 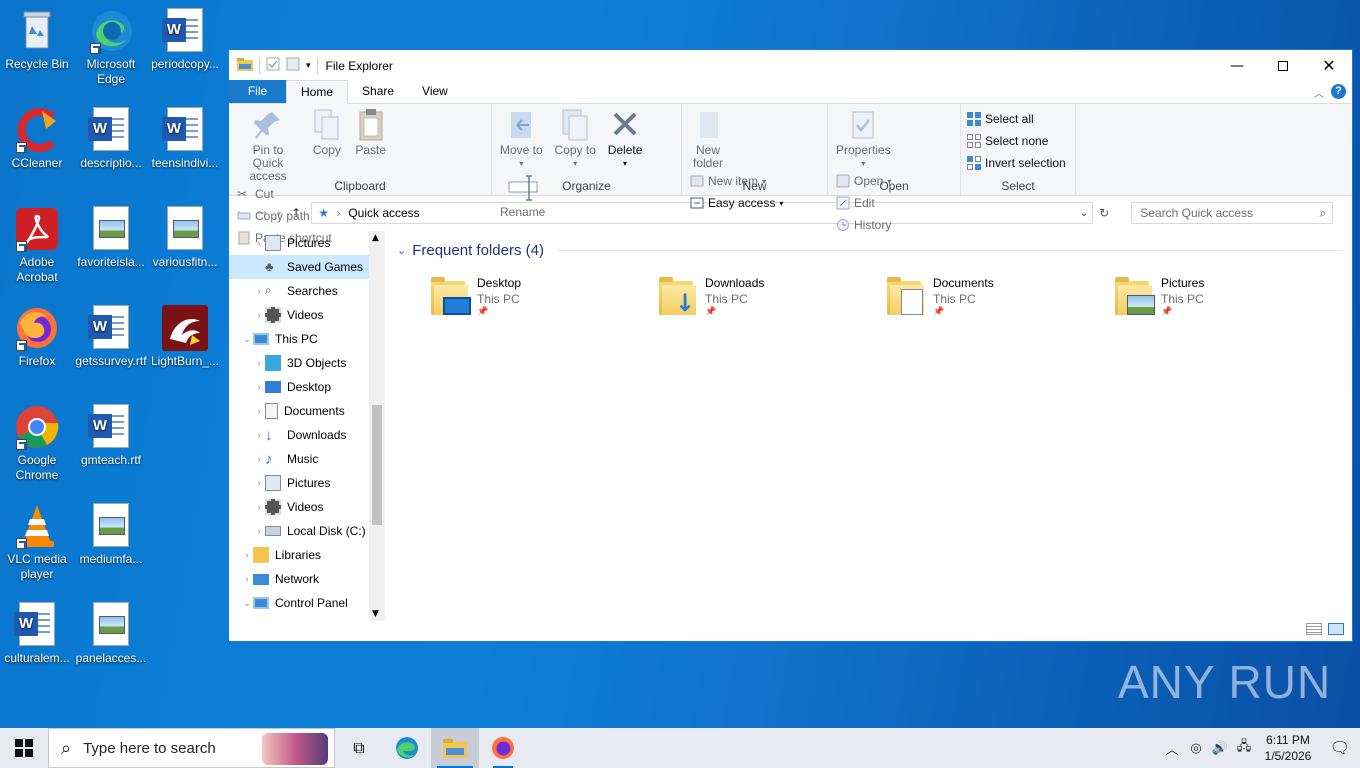 I want to click on nav-item-label: Network, so click(x=297, y=579).